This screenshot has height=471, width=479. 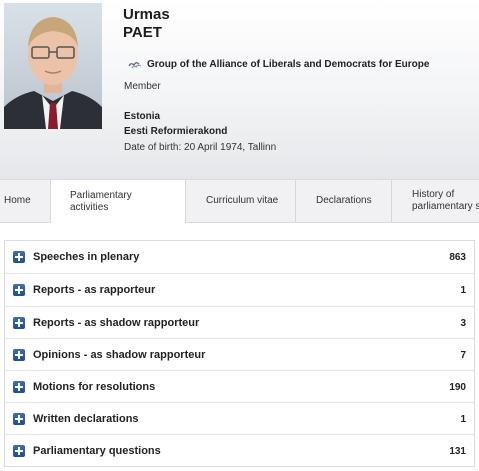 What do you see at coordinates (176, 131) in the screenshot?
I see `national-party: Eesti Reformierakond` at bounding box center [176, 131].